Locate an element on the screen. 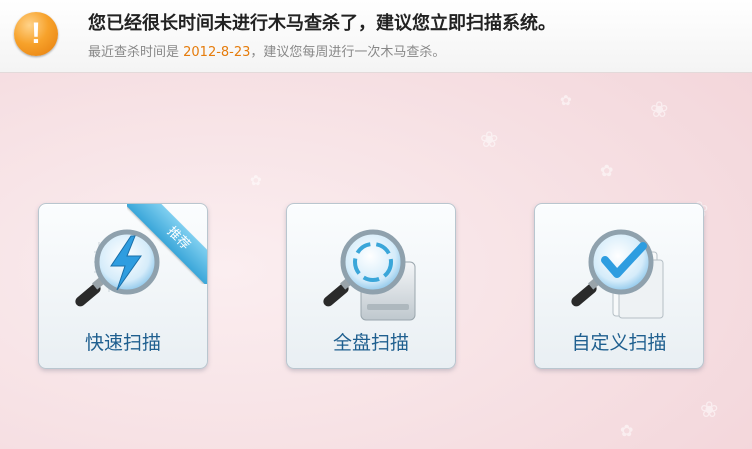  custom-scan-icon is located at coordinates (617, 274).